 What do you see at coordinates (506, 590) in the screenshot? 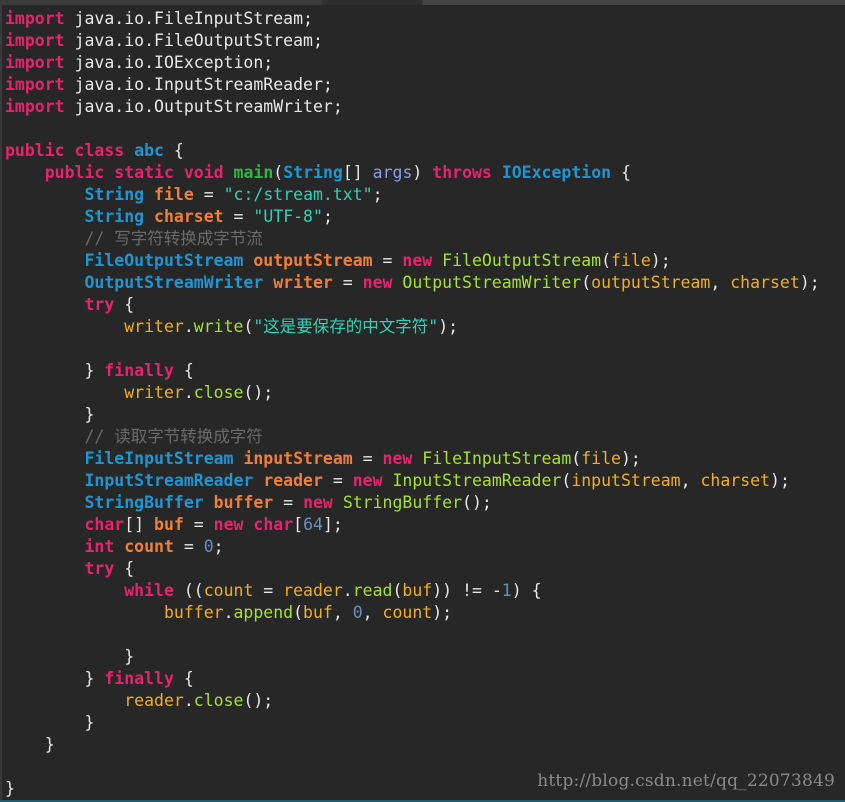
I see `number-literal: 1` at bounding box center [506, 590].